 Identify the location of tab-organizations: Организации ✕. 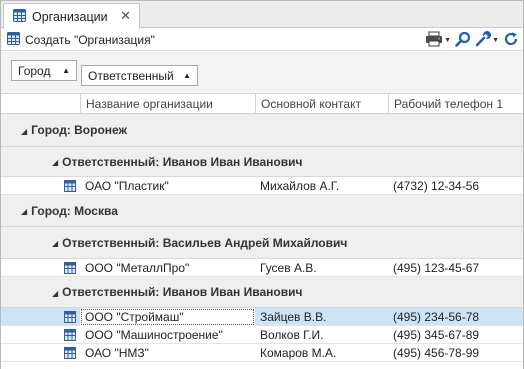
(71, 16).